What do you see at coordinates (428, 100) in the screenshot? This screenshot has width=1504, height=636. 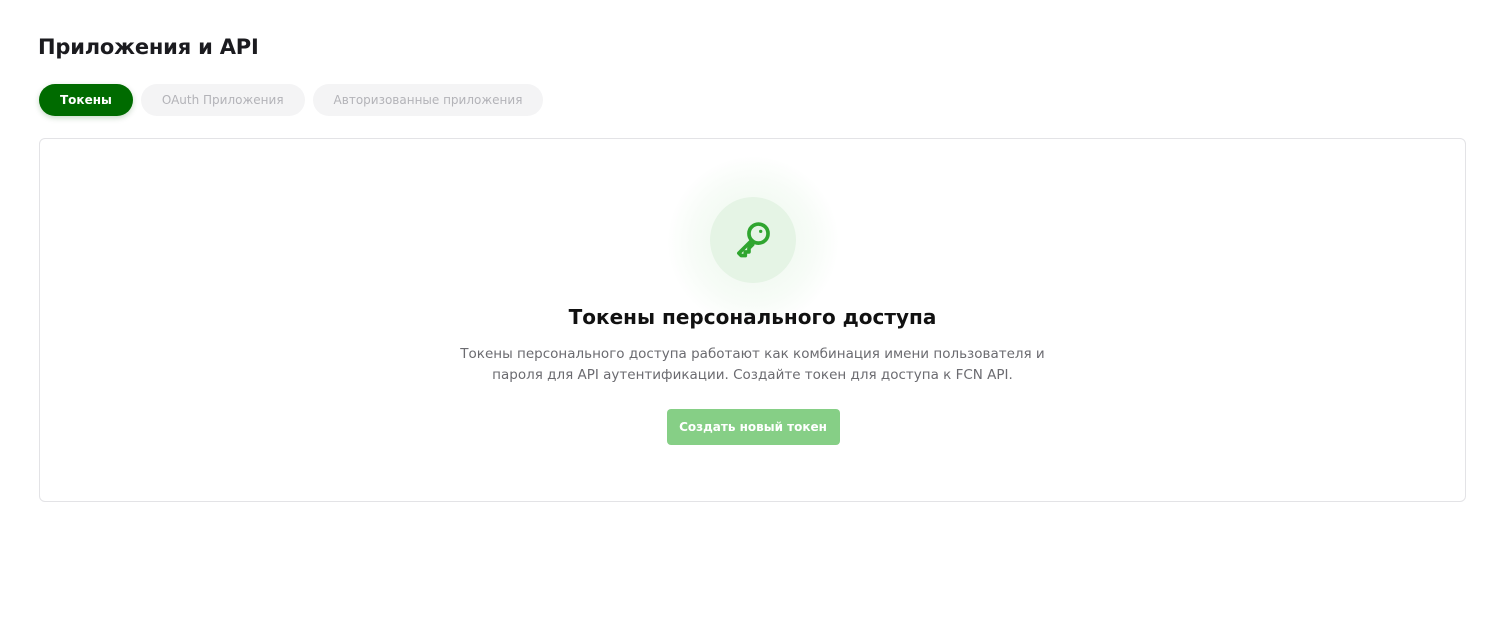 I see `tab-authorized-apps: Авторизованные приложения` at bounding box center [428, 100].